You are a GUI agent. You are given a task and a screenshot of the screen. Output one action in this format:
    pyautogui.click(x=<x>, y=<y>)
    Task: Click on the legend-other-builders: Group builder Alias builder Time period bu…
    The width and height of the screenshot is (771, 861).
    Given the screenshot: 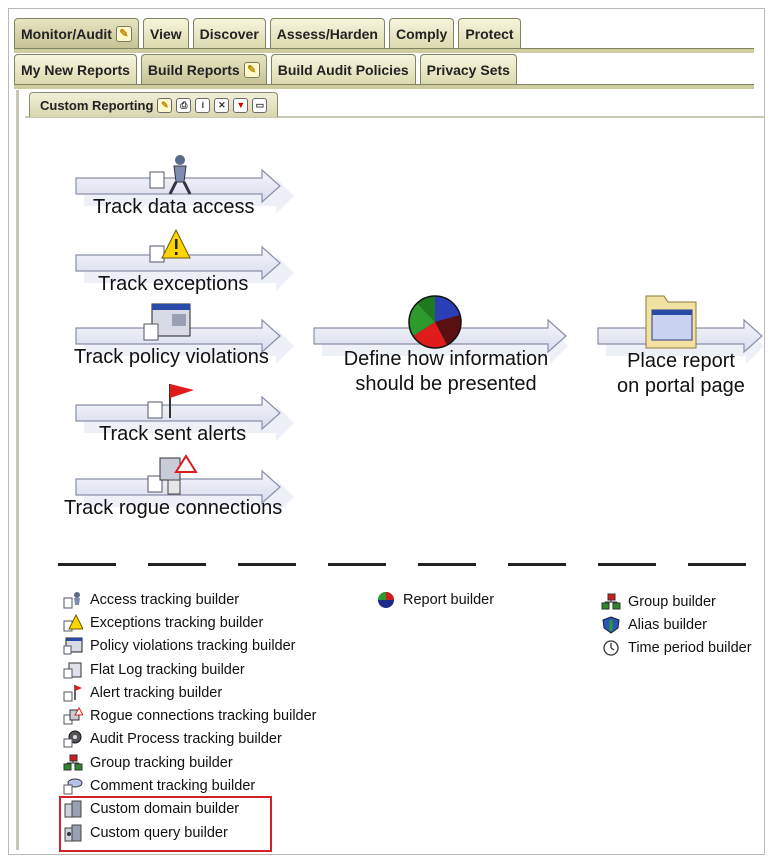 What is the action you would take?
    pyautogui.click(x=676, y=625)
    